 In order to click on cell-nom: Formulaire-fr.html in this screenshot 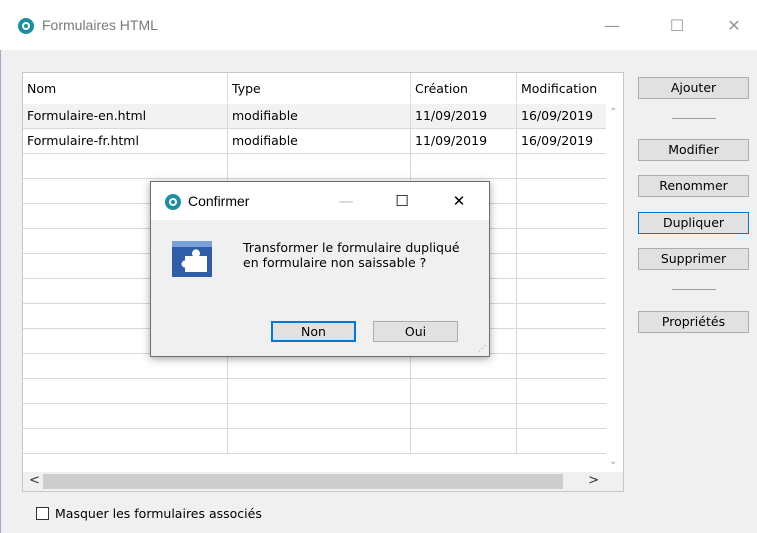, I will do `click(125, 141)`.